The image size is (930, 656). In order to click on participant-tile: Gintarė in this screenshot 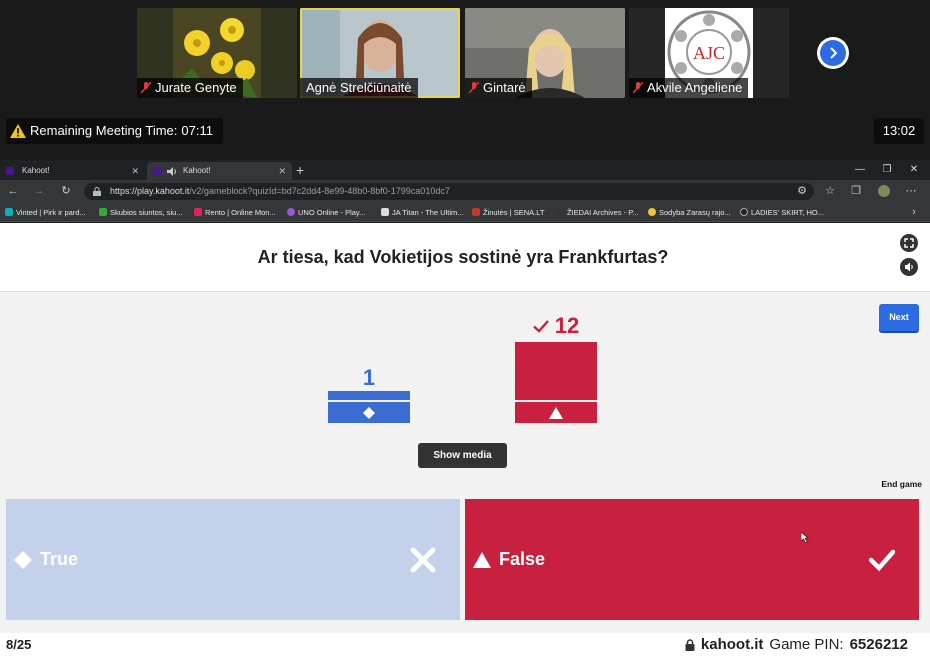, I will do `click(545, 53)`.